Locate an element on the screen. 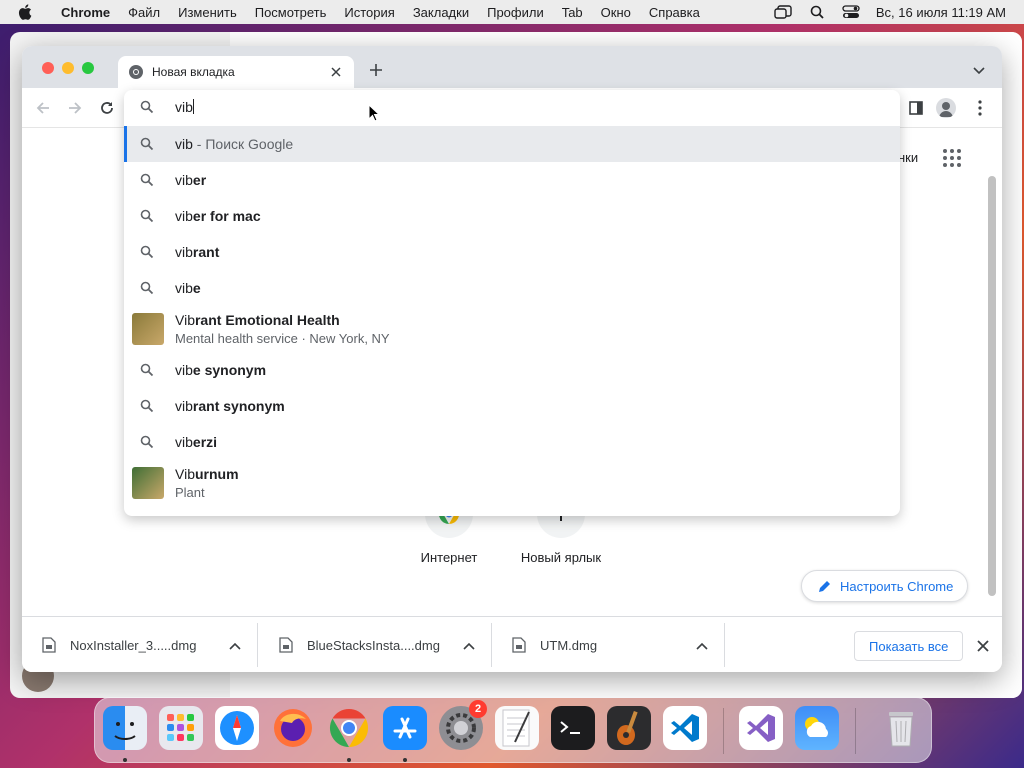 The image size is (1024, 768). window-close-button is located at coordinates (48, 68).